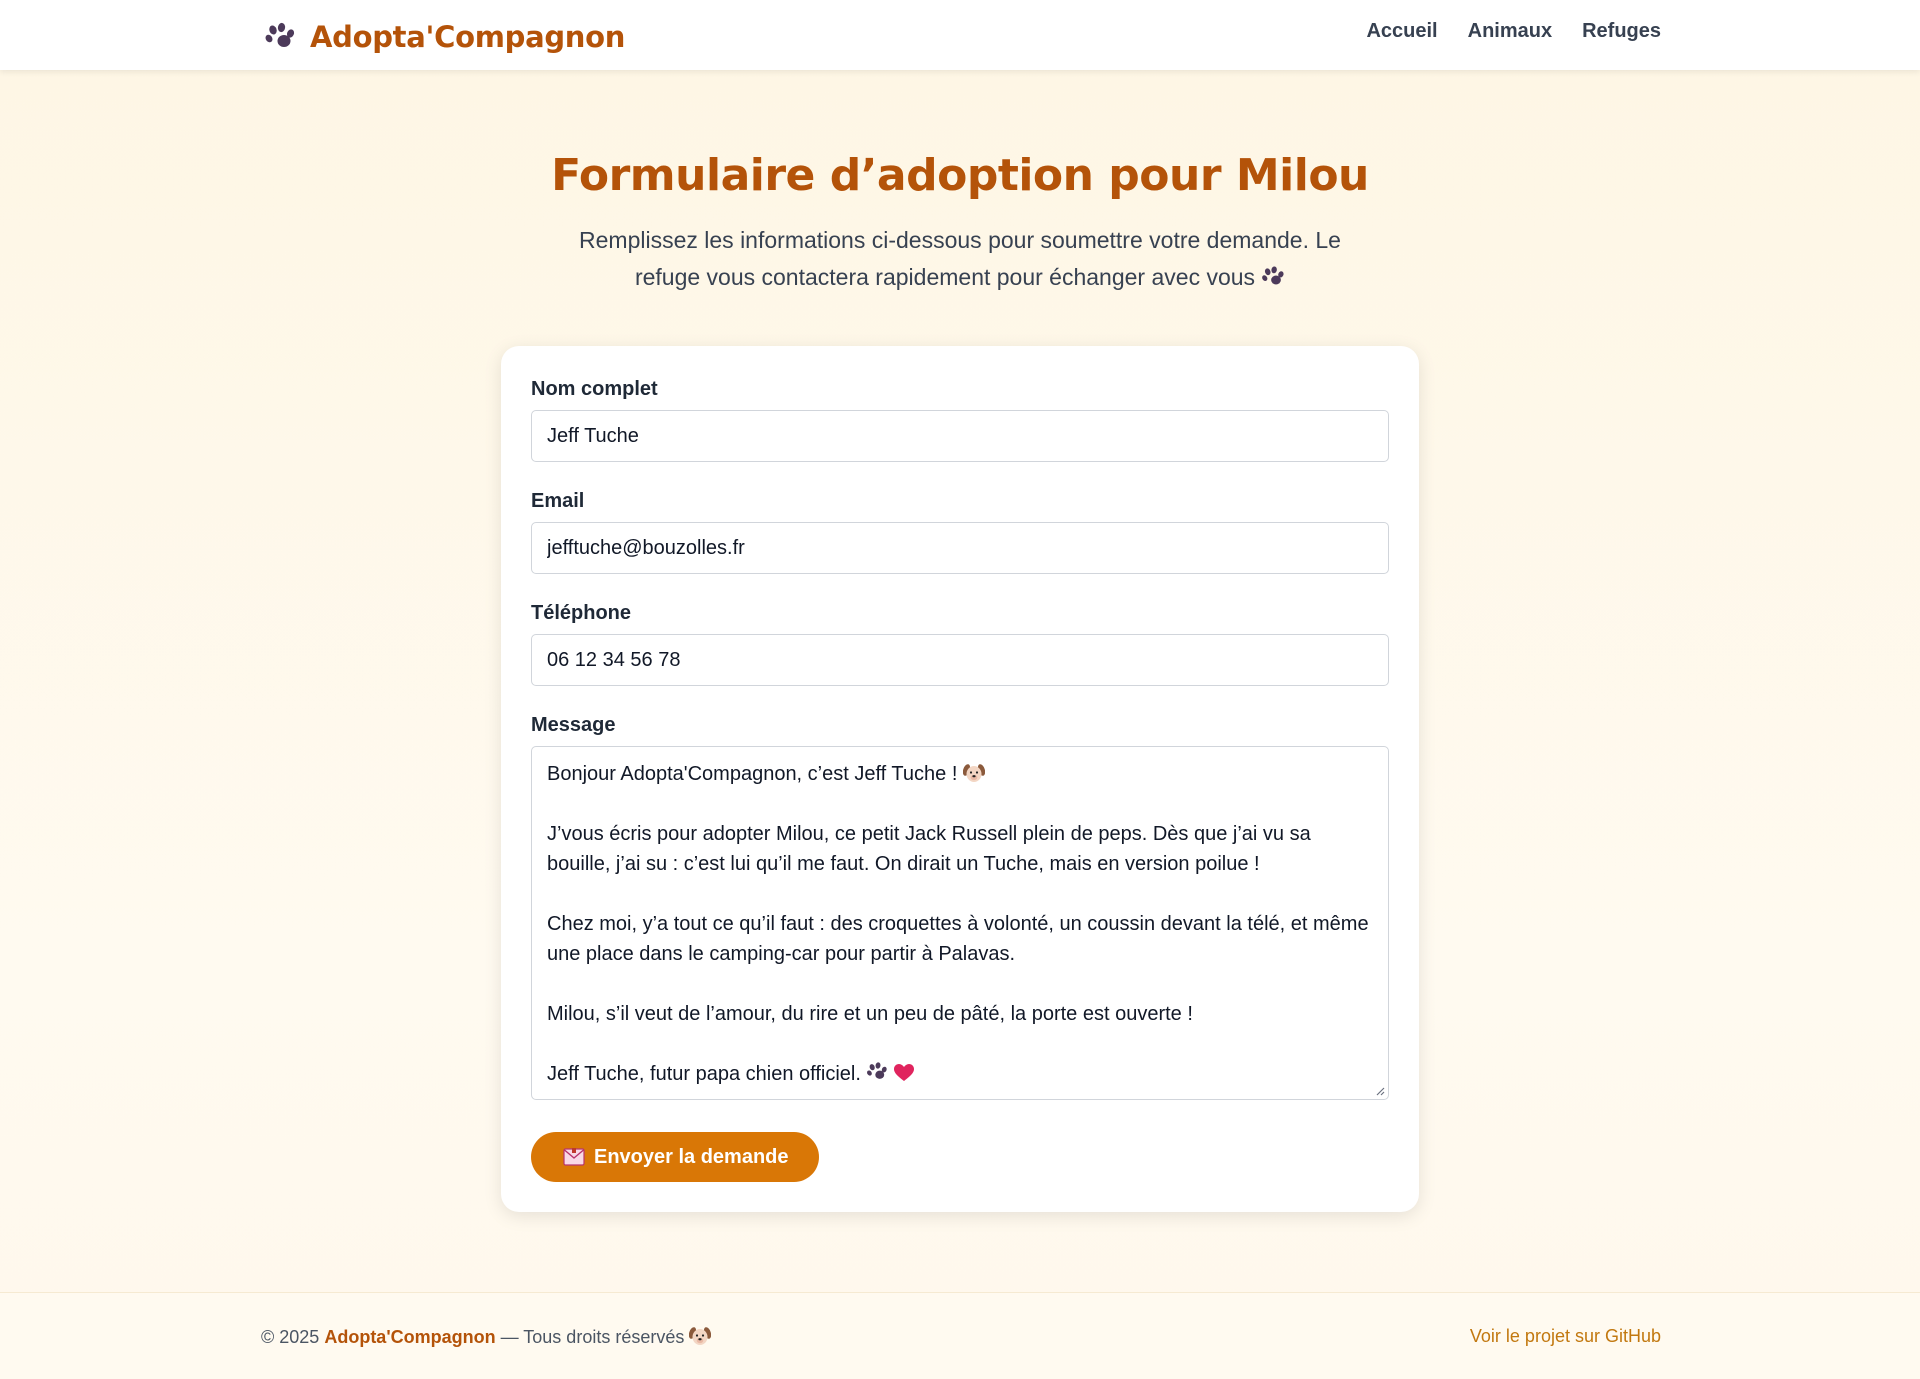  What do you see at coordinates (704, 1074) in the screenshot?
I see `message-signature: Jeff Tuche, futur papa chien officiel.` at bounding box center [704, 1074].